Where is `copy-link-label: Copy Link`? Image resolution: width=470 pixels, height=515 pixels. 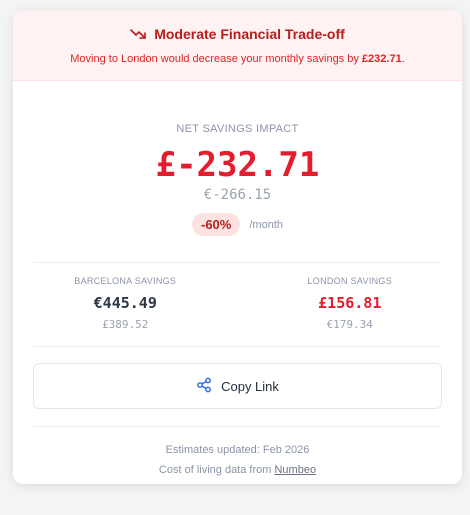
copy-link-label: Copy Link is located at coordinates (250, 386).